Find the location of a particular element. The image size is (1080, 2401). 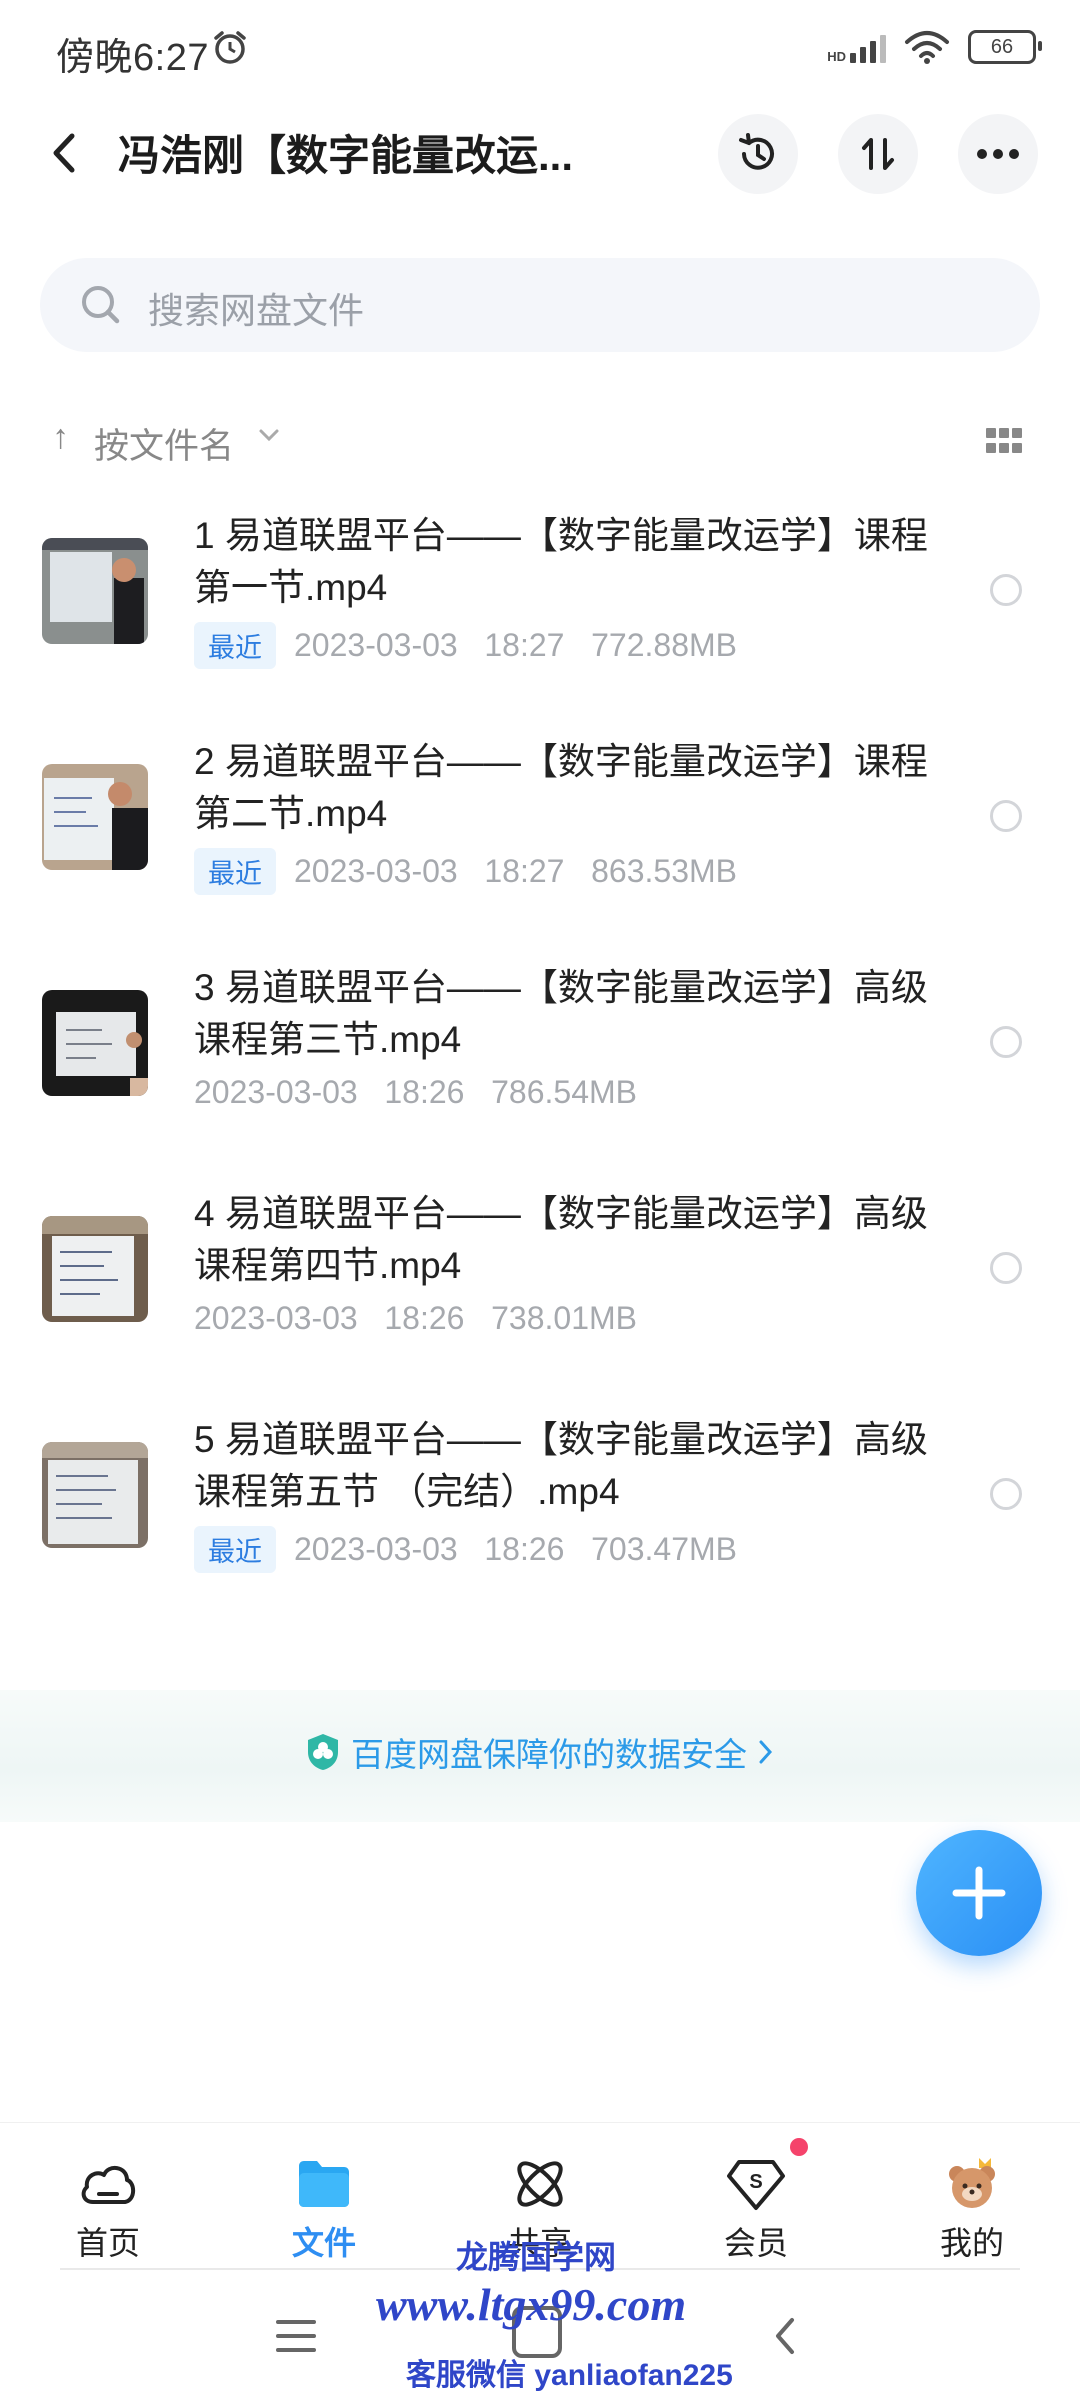

history-button is located at coordinates (758, 154).